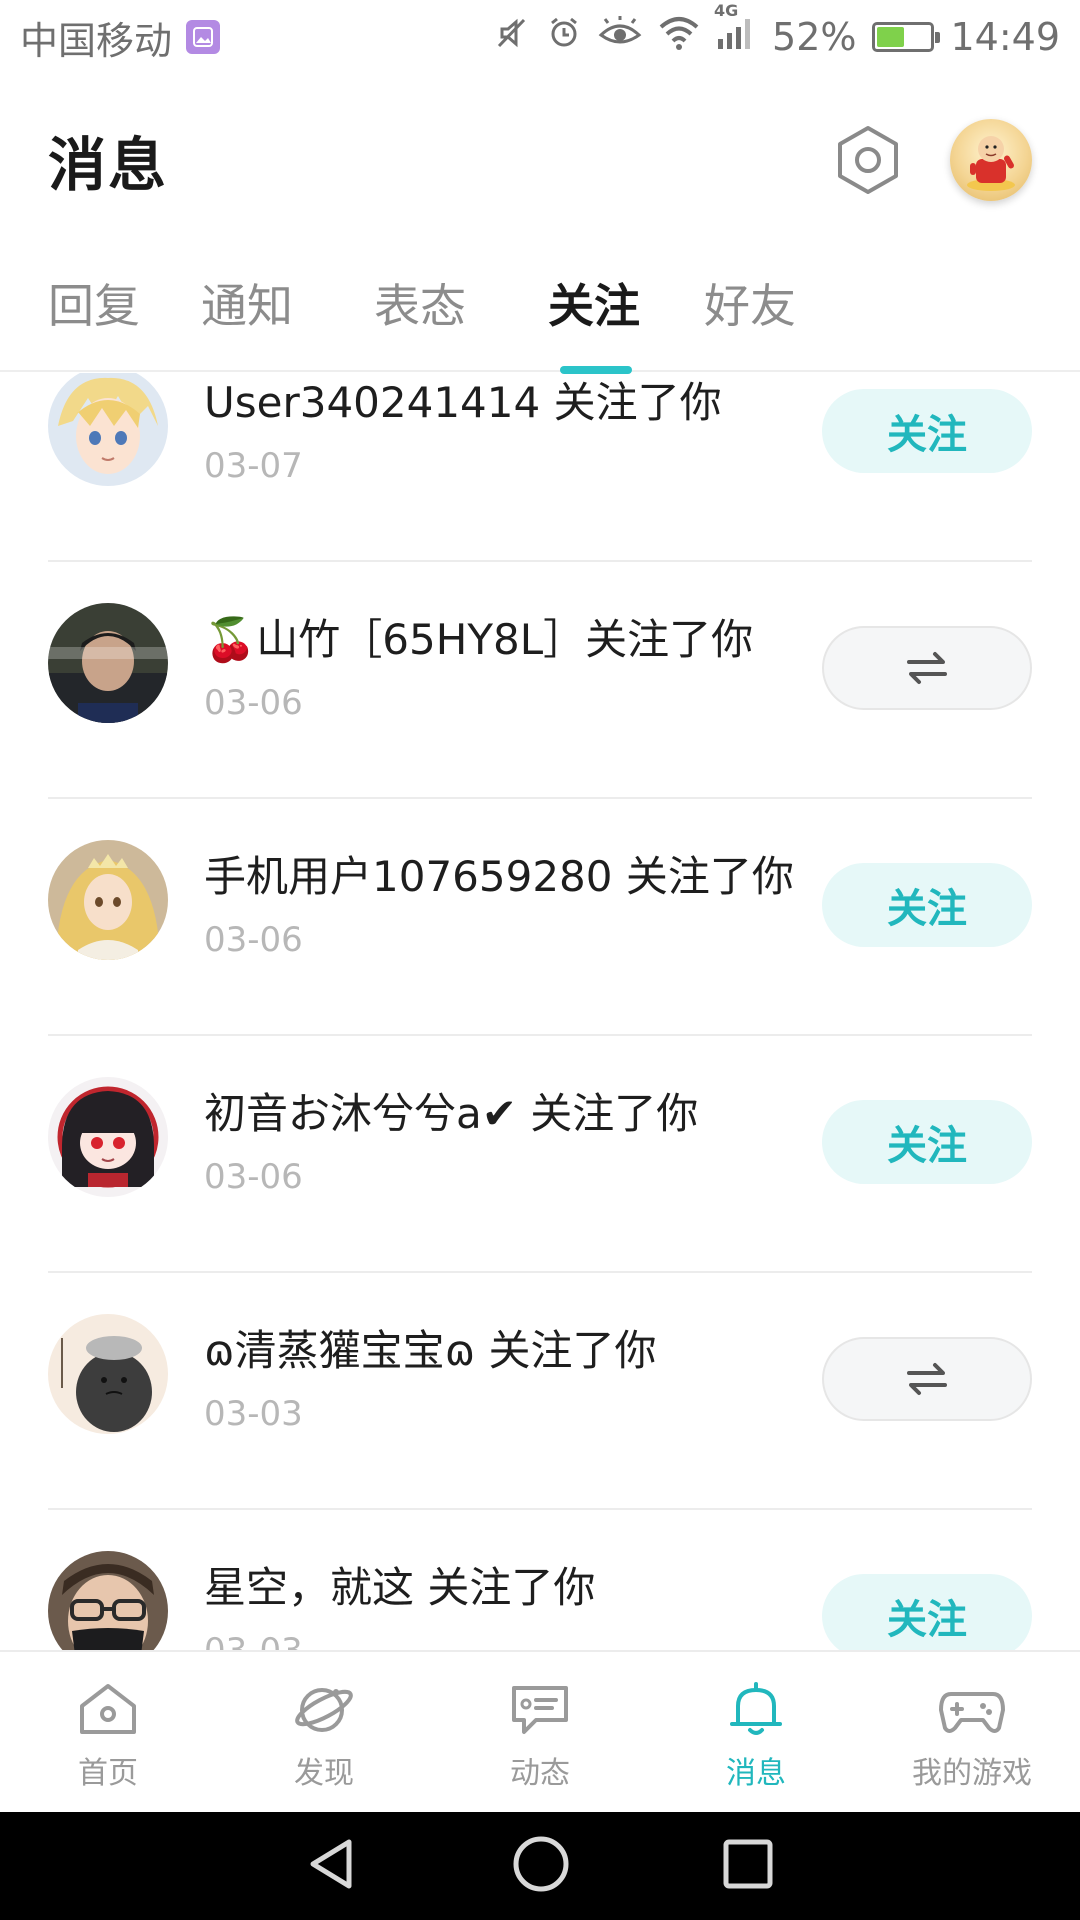  Describe the element at coordinates (991, 160) in the screenshot. I see `my-avatar` at that location.